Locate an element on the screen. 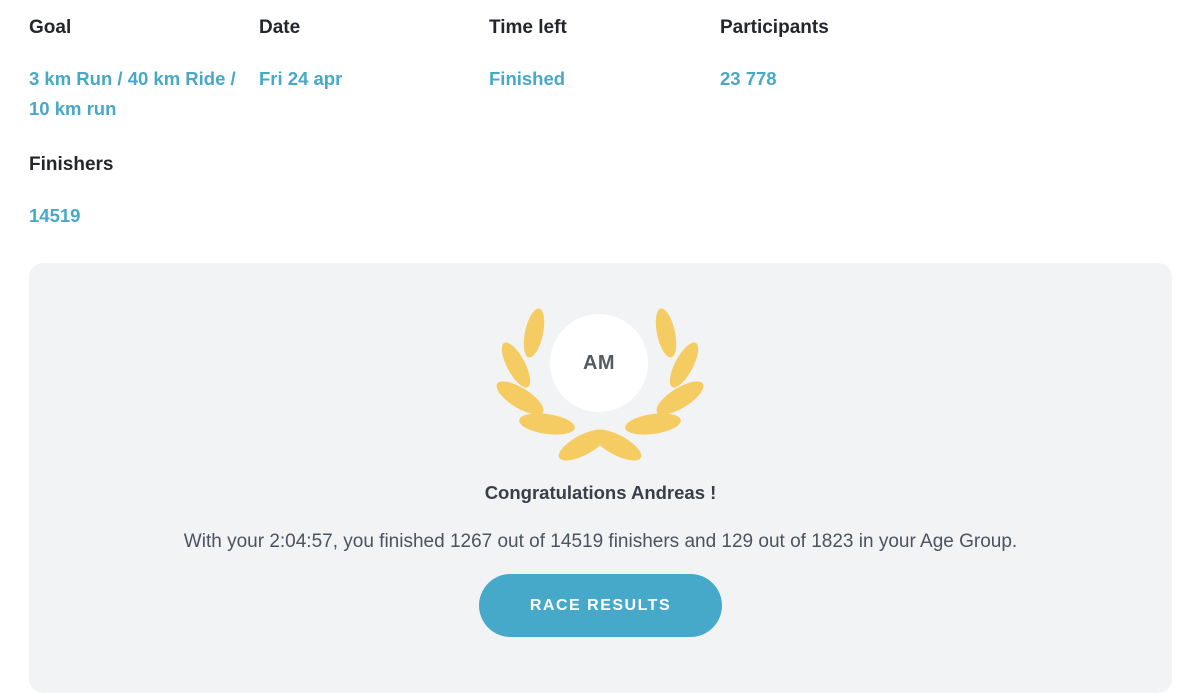 Image resolution: width=1200 pixels, height=693 pixels. stat-goal: Goal 3 km Run / 40 km Ride / 10 km run is located at coordinates (141, 70).